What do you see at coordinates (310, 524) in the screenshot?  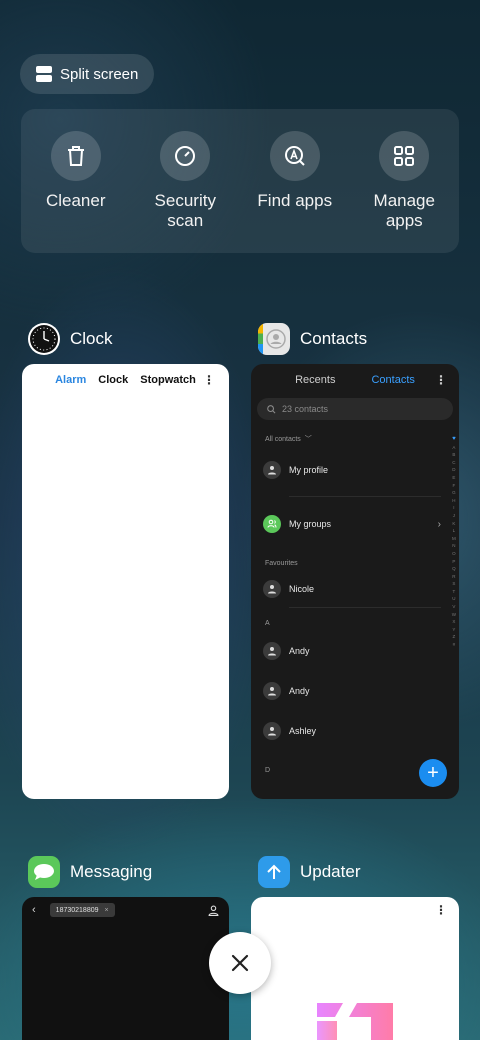 I see `my-groups-label: My groups` at bounding box center [310, 524].